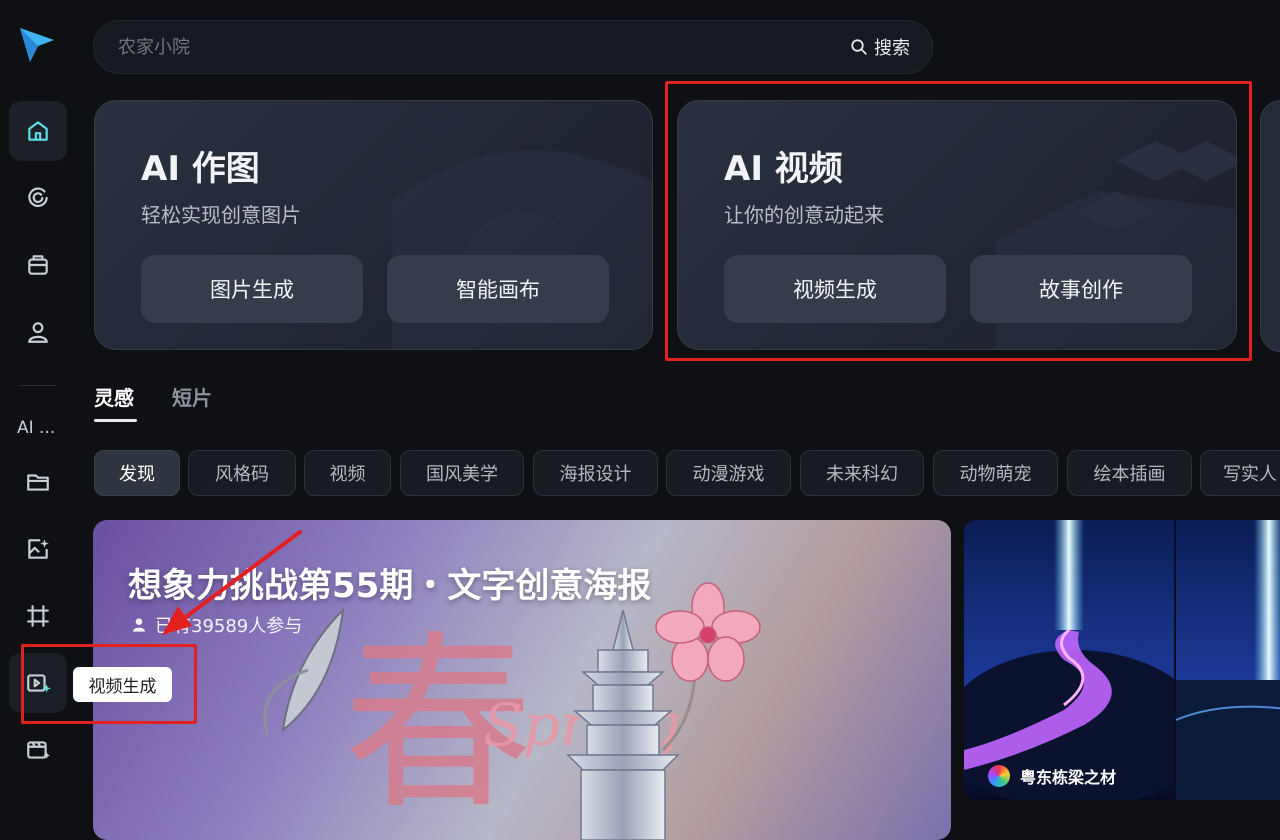 Image resolution: width=1280 pixels, height=840 pixels. I want to click on chip-picture-book: 绘本插画, so click(1129, 473).